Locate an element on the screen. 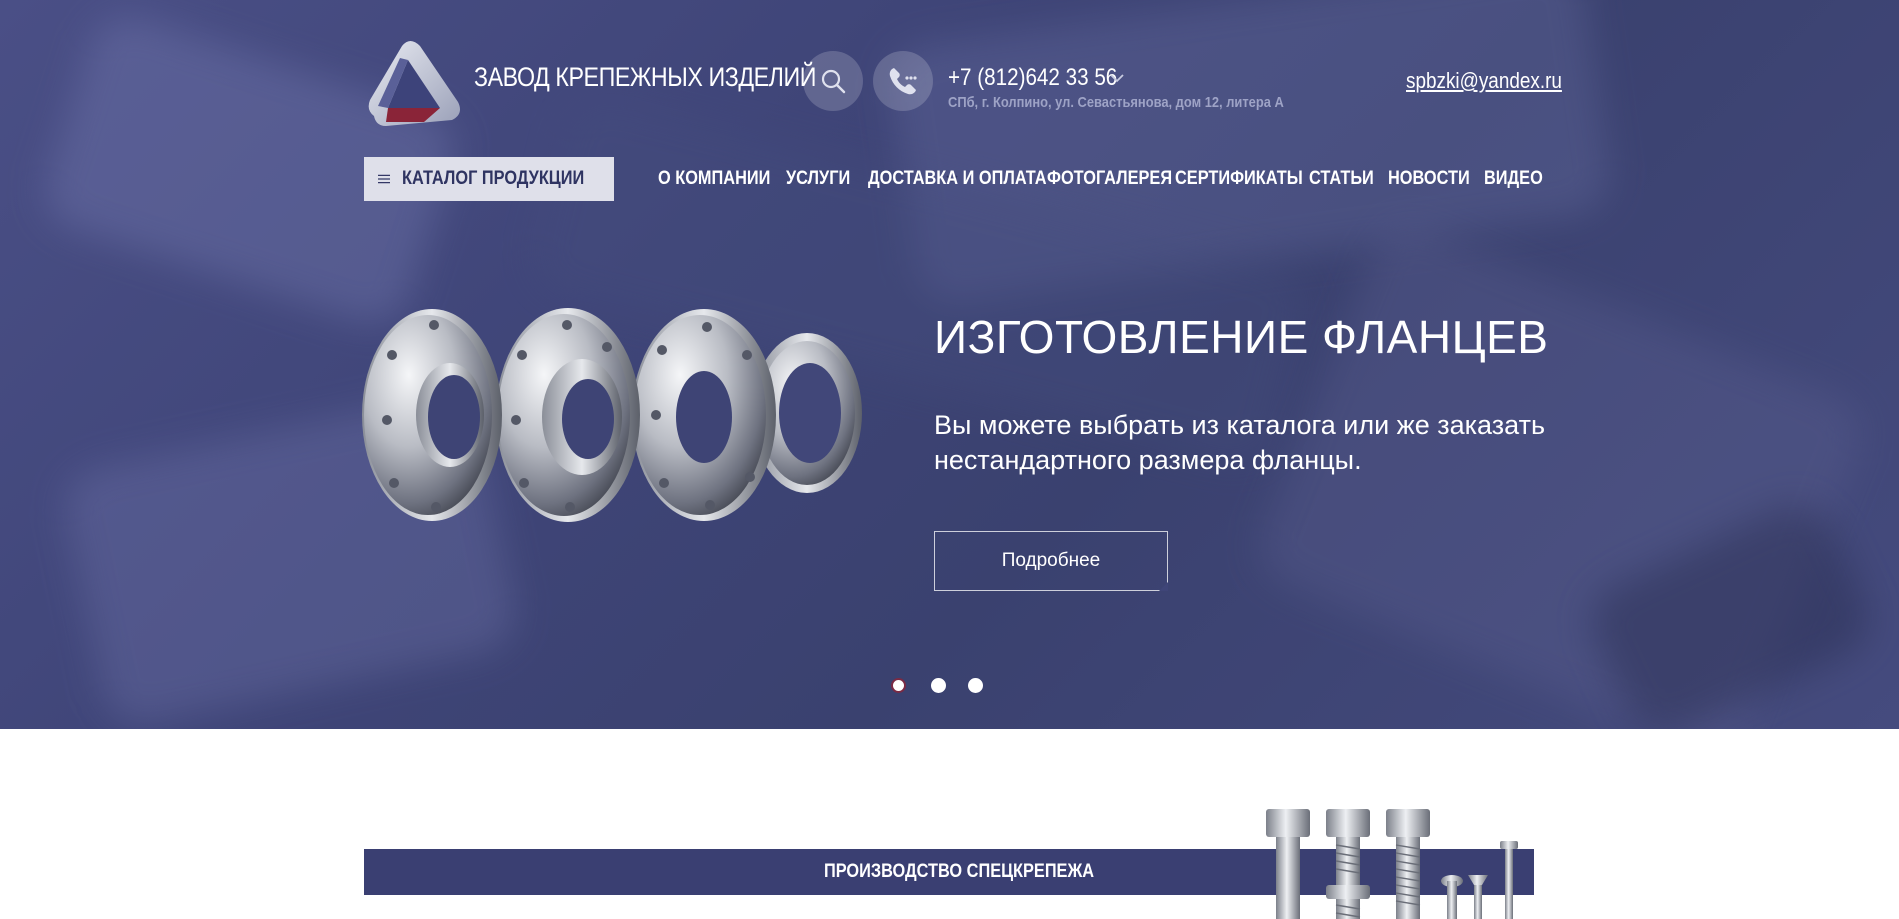 This screenshot has width=1899, height=919. nav-articles: СТАТЬИ is located at coordinates (1341, 179).